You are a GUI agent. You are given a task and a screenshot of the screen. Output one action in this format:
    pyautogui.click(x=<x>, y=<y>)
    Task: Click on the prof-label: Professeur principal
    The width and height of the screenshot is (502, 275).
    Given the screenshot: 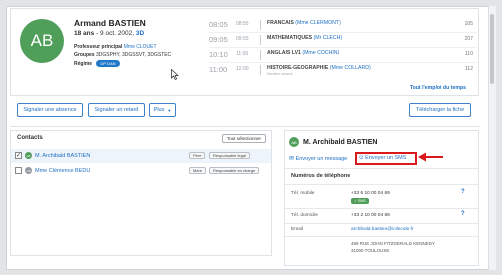 What is the action you would take?
    pyautogui.click(x=98, y=47)
    